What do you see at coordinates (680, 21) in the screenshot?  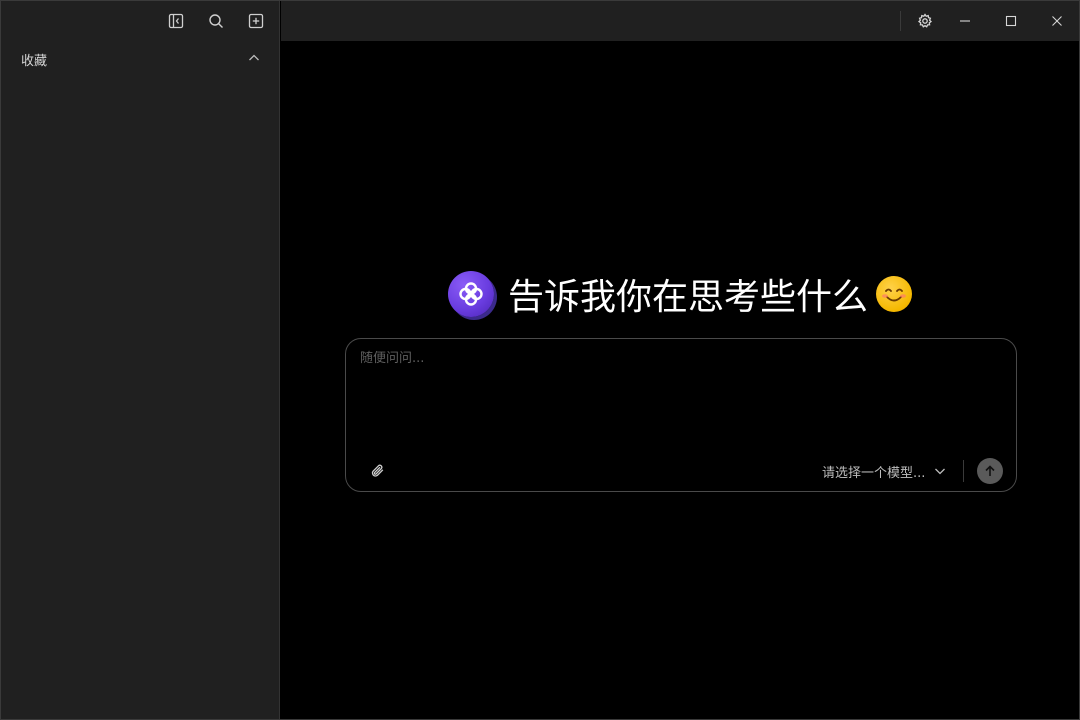 I see `titlebar` at bounding box center [680, 21].